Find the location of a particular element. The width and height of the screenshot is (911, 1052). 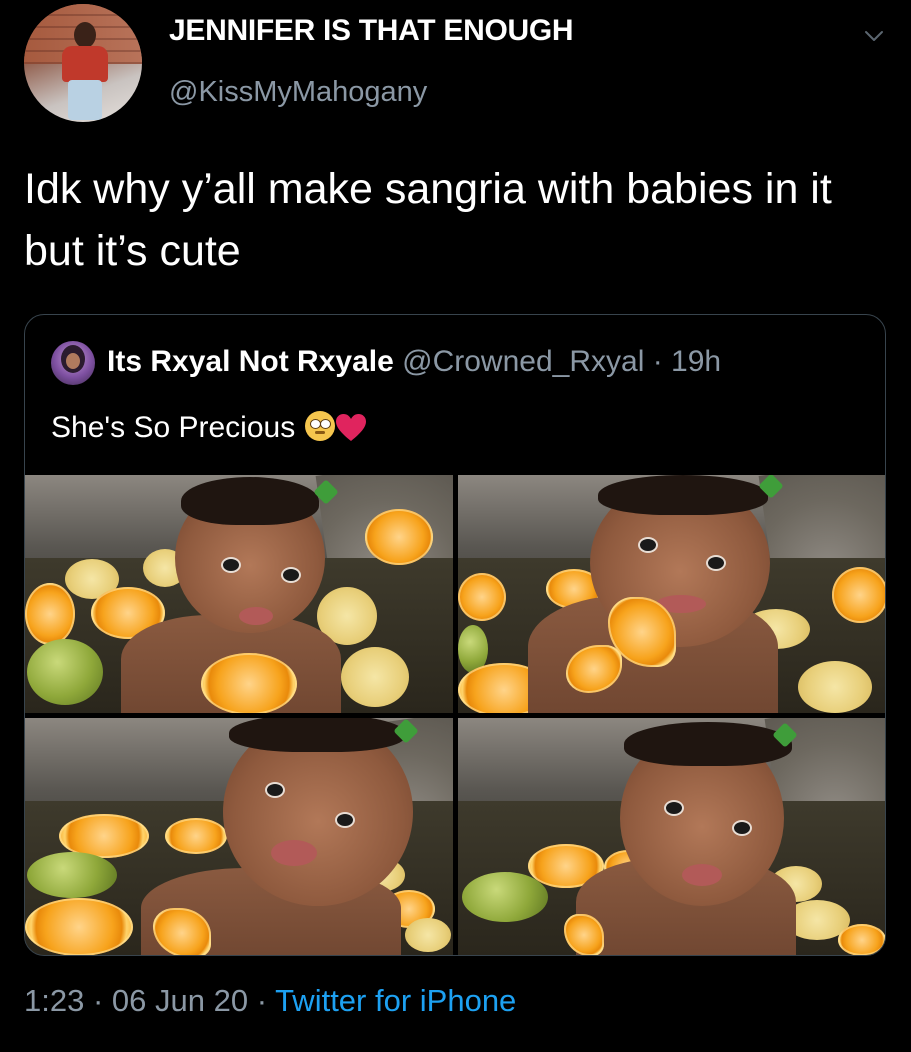

face-with-rolling-eyes-icon is located at coordinates (320, 426).